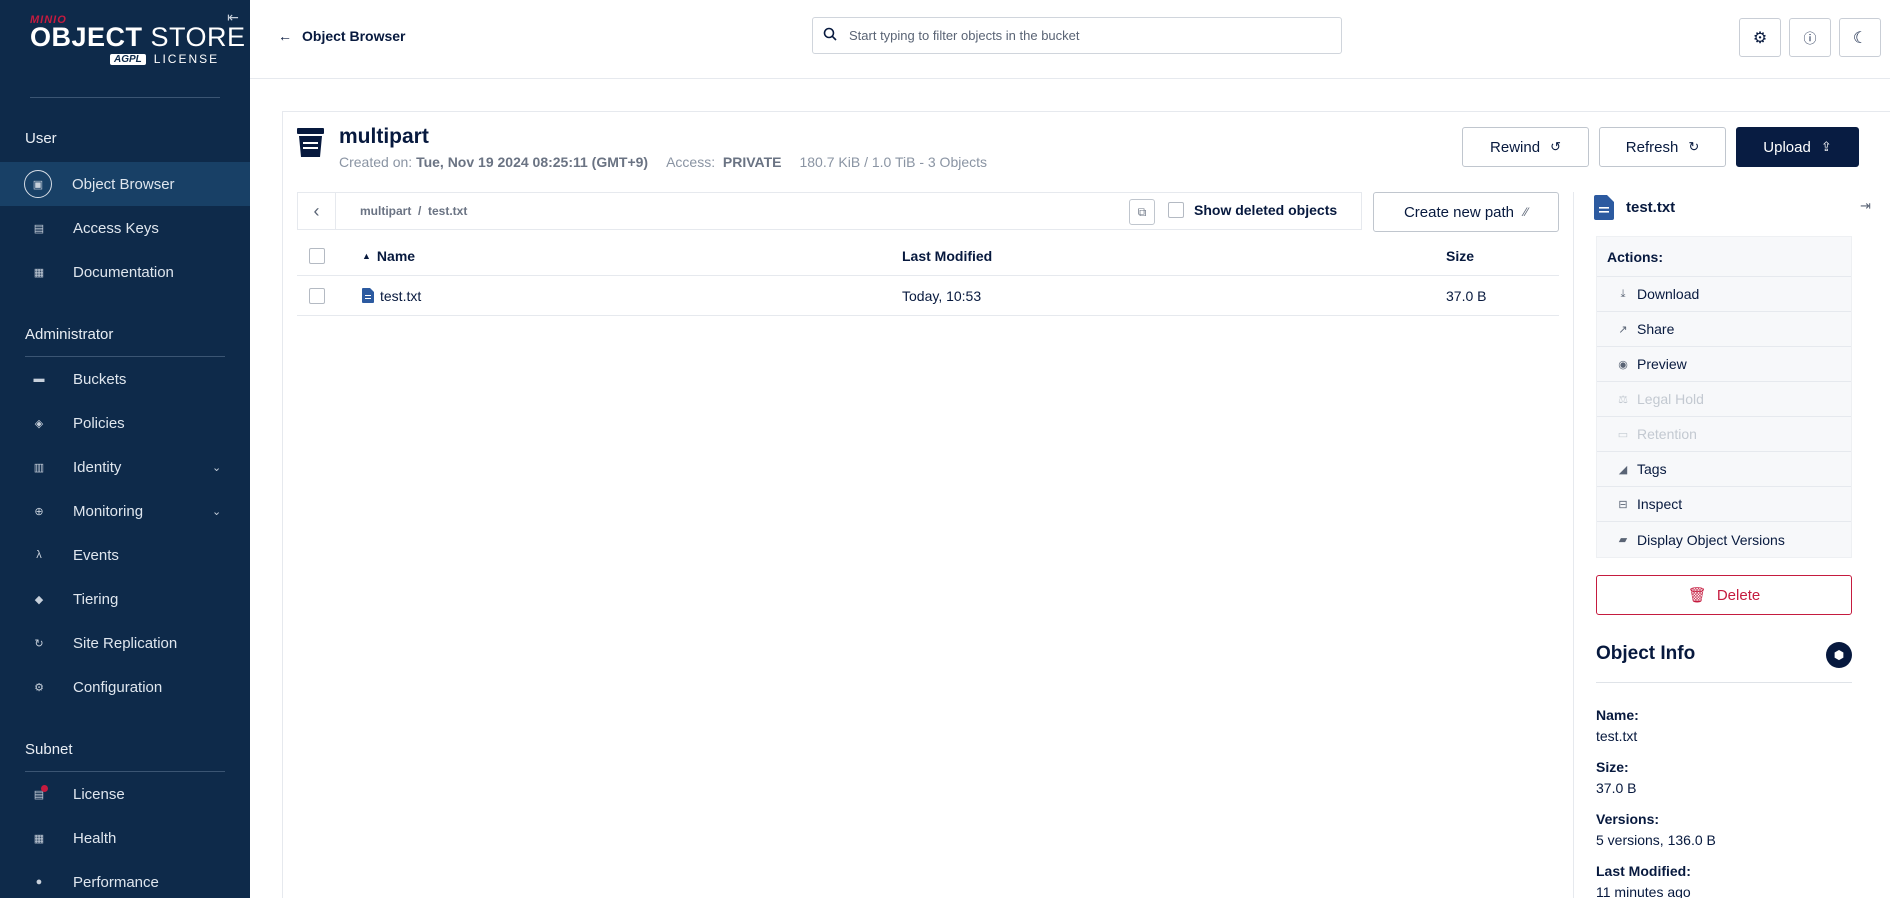 Image resolution: width=1890 pixels, height=898 pixels. What do you see at coordinates (388, 256) in the screenshot?
I see `column-header-name: ▲ Name` at bounding box center [388, 256].